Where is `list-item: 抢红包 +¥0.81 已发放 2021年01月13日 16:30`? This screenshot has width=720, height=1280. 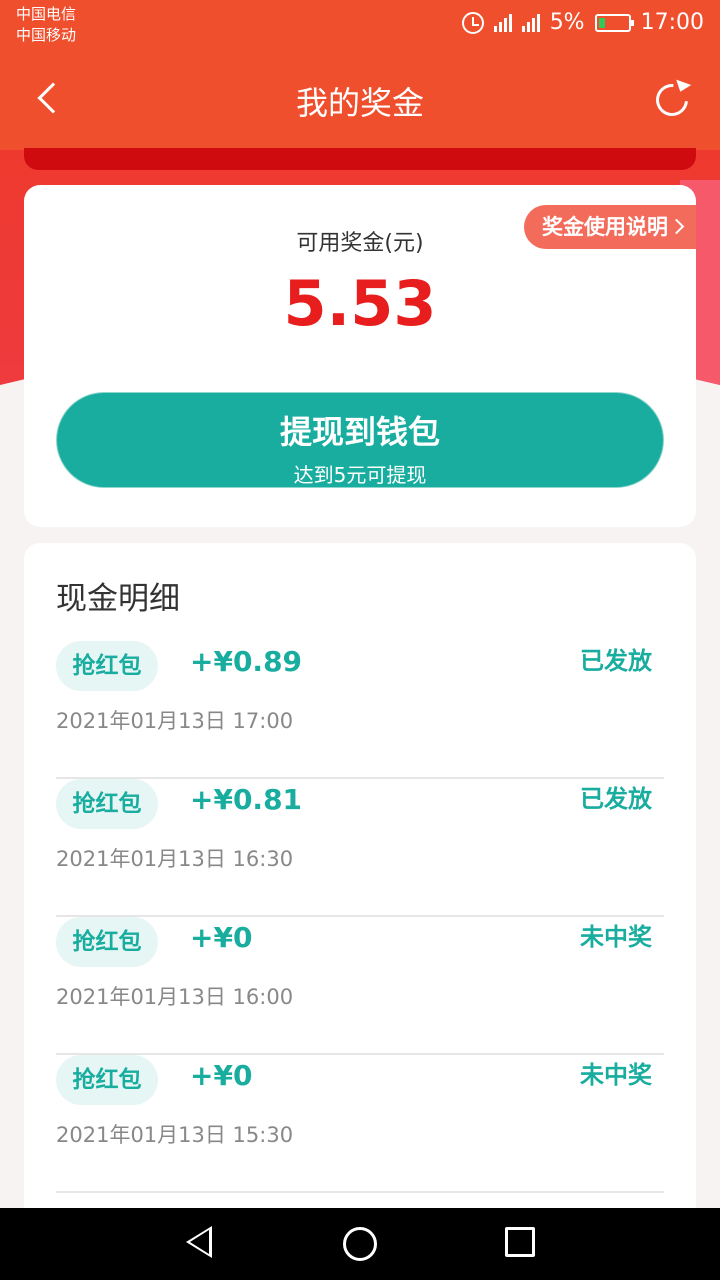 list-item: 抢红包 +¥0.81 已发放 2021年01月13日 16:30 is located at coordinates (360, 848).